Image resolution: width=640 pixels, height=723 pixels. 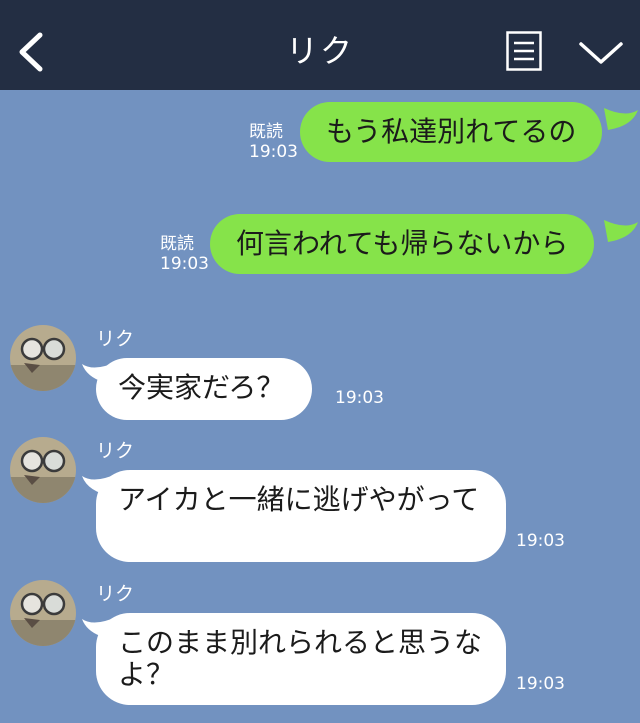 I want to click on message-bubble-incoming: このまま別れられると思うなよ？, so click(x=301, y=659).